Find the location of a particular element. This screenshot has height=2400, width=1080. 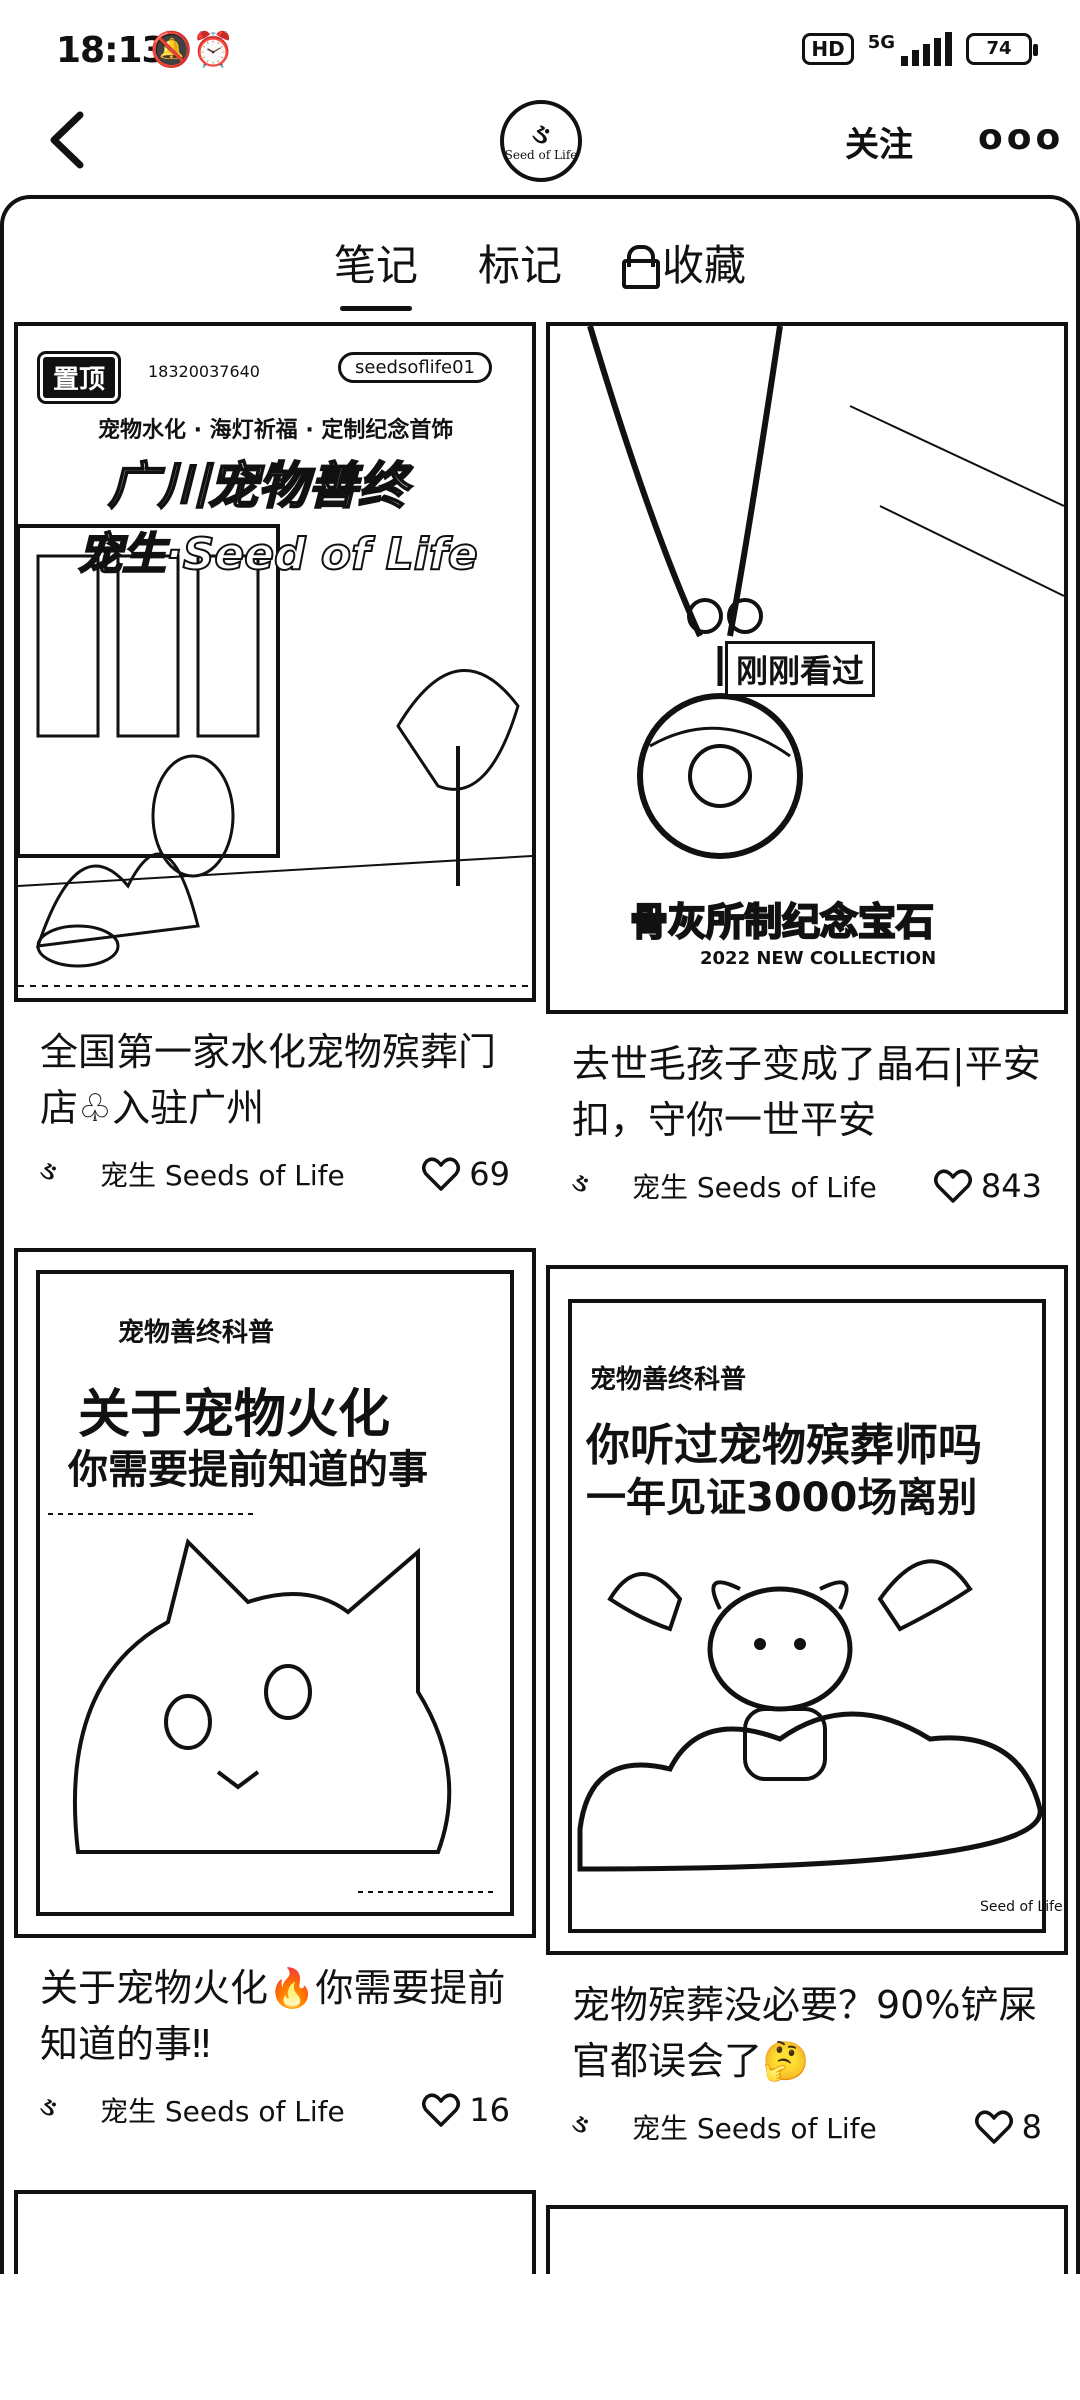

follow-button: 关注 is located at coordinates (879, 141).